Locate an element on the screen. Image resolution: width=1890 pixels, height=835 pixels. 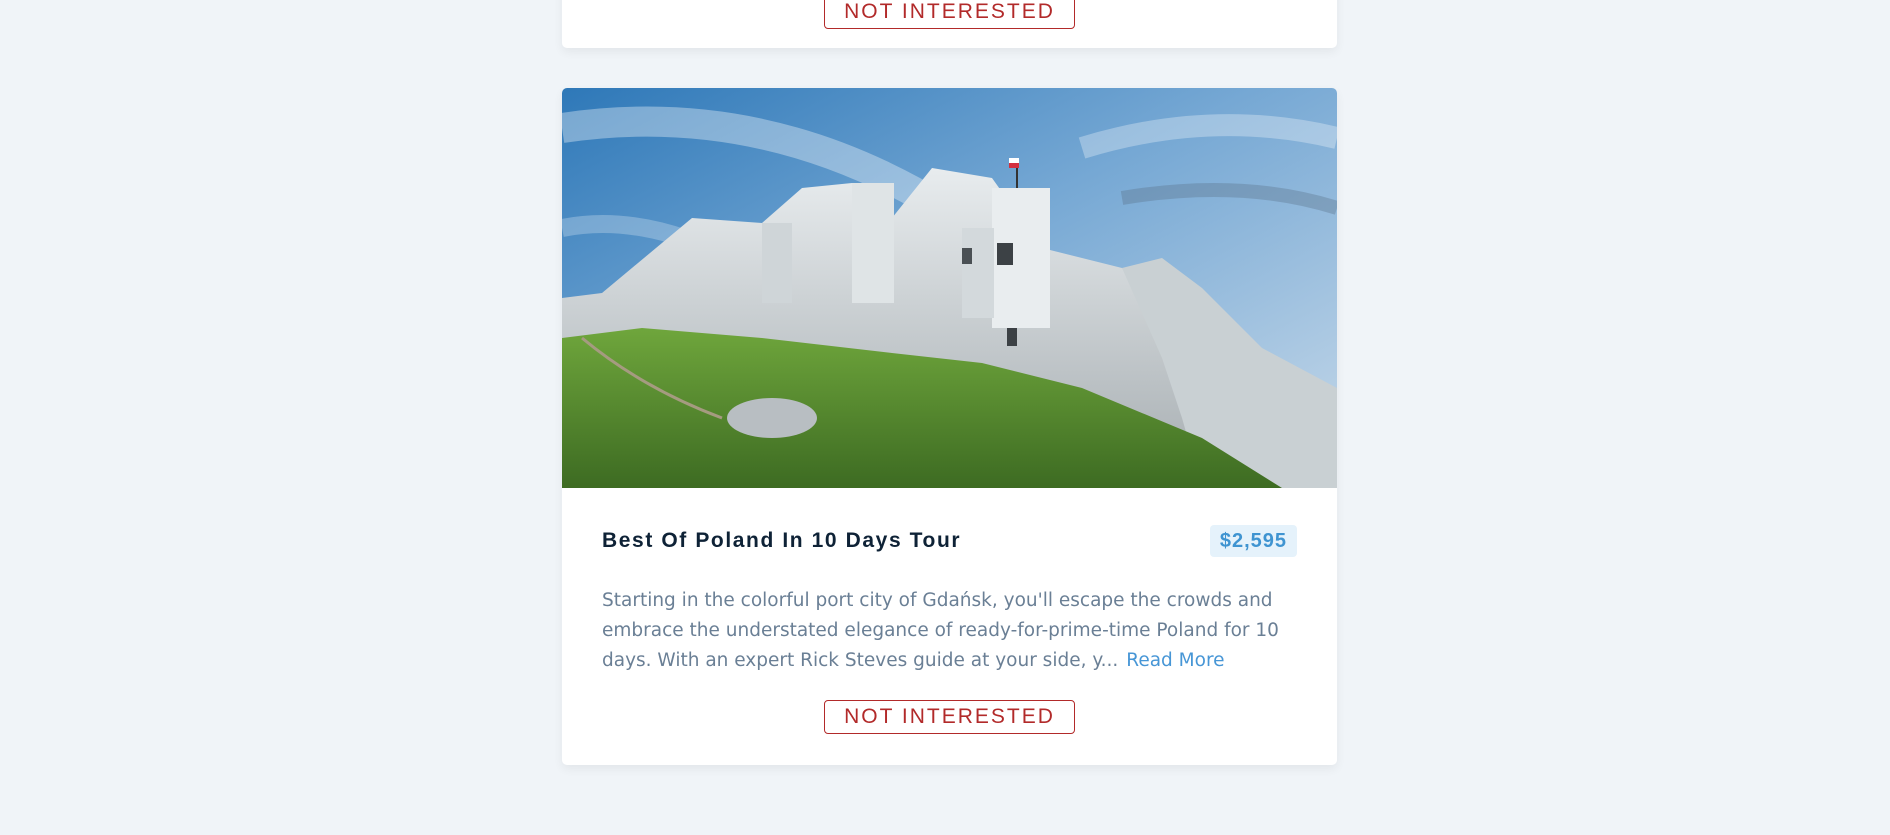
tour-card-previous: NOT INTERESTED is located at coordinates (949, 24).